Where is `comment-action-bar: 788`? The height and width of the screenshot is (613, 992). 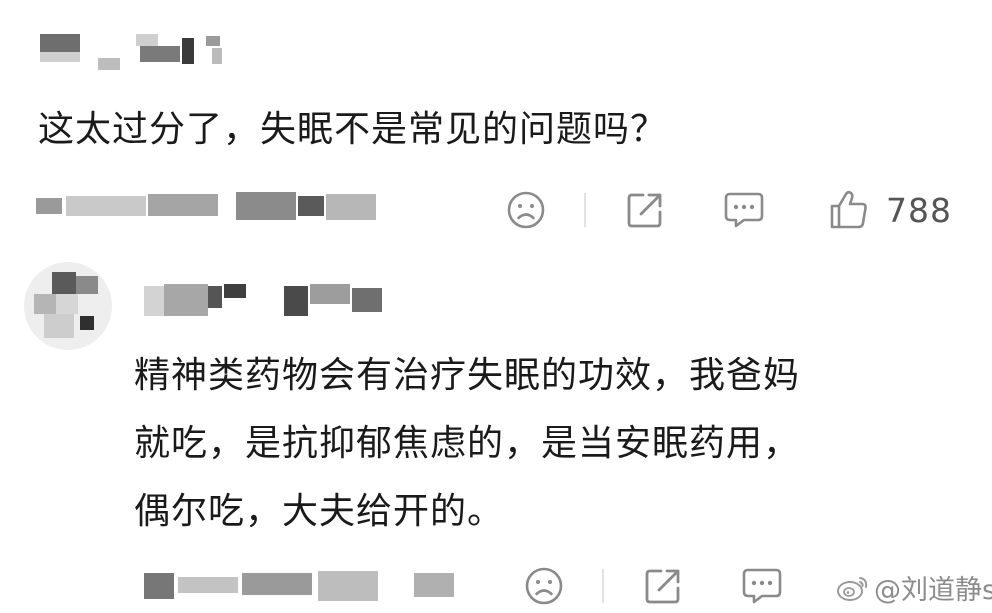
comment-action-bar: 788 is located at coordinates (729, 210).